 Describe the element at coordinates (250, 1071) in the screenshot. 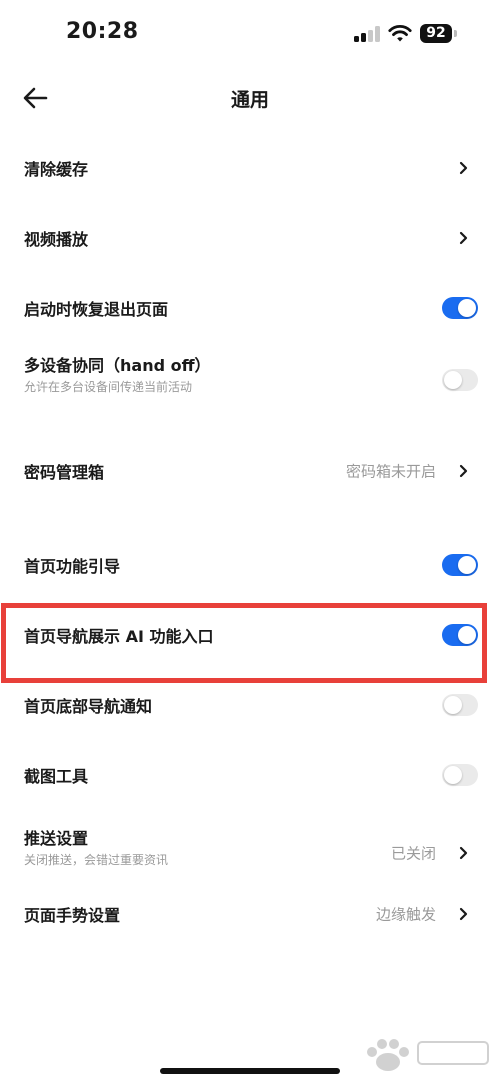

I see `home-indicator` at that location.